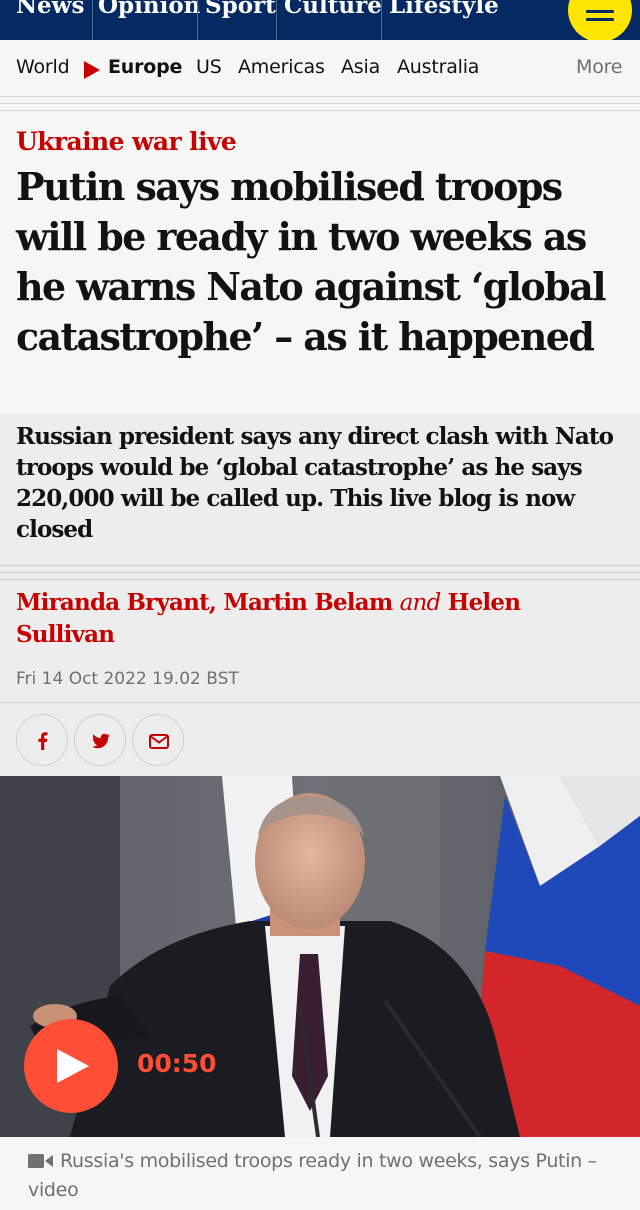 The width and height of the screenshot is (640, 1210). I want to click on facebook-icon, so click(43, 741).